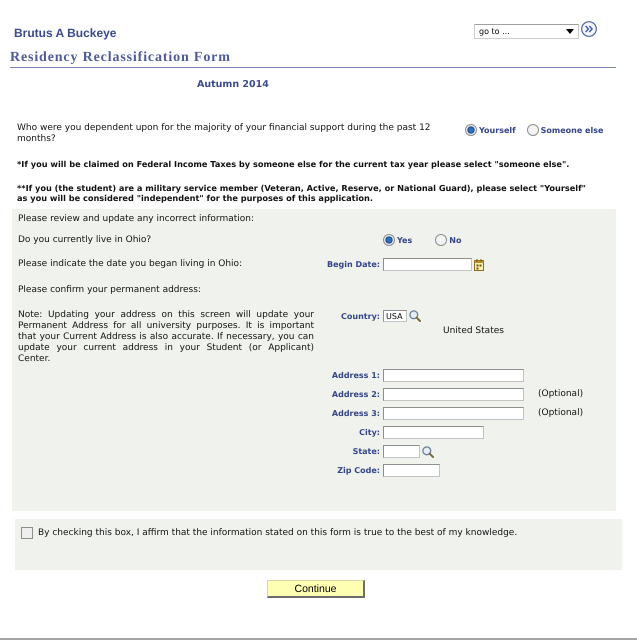 This screenshot has width=637, height=640. Describe the element at coordinates (395, 316) in the screenshot. I see `country-input: USA` at that location.